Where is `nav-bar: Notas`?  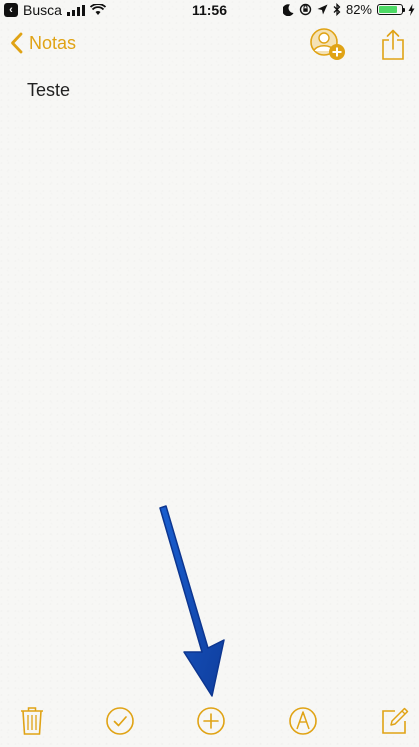 nav-bar: Notas is located at coordinates (209, 46).